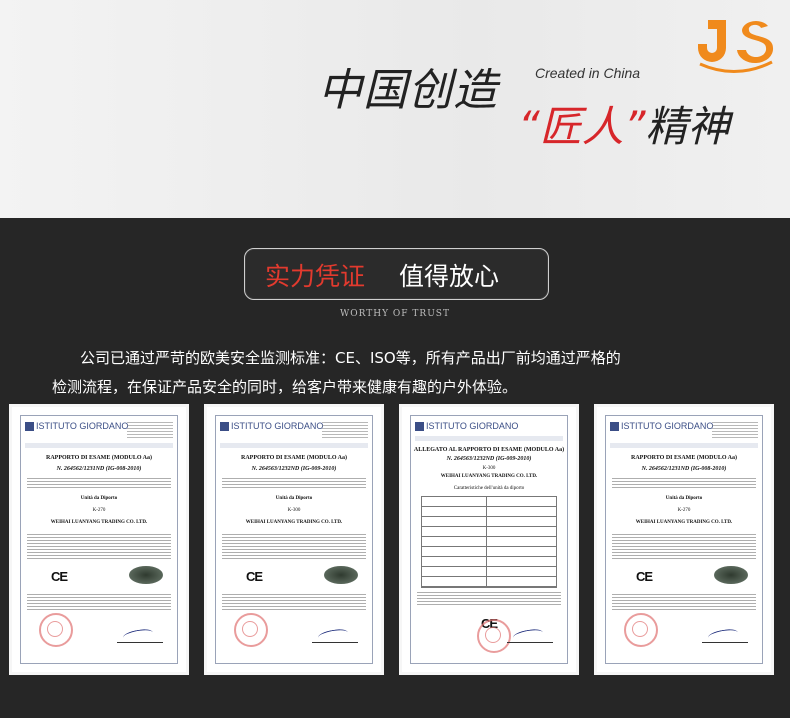 The image size is (790, 718). I want to click on quote-close: ”, so click(634, 126).